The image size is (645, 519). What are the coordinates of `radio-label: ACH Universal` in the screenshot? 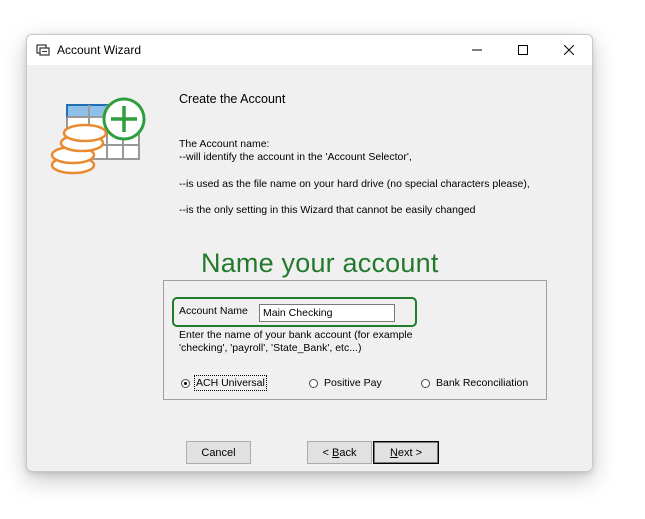 It's located at (230, 383).